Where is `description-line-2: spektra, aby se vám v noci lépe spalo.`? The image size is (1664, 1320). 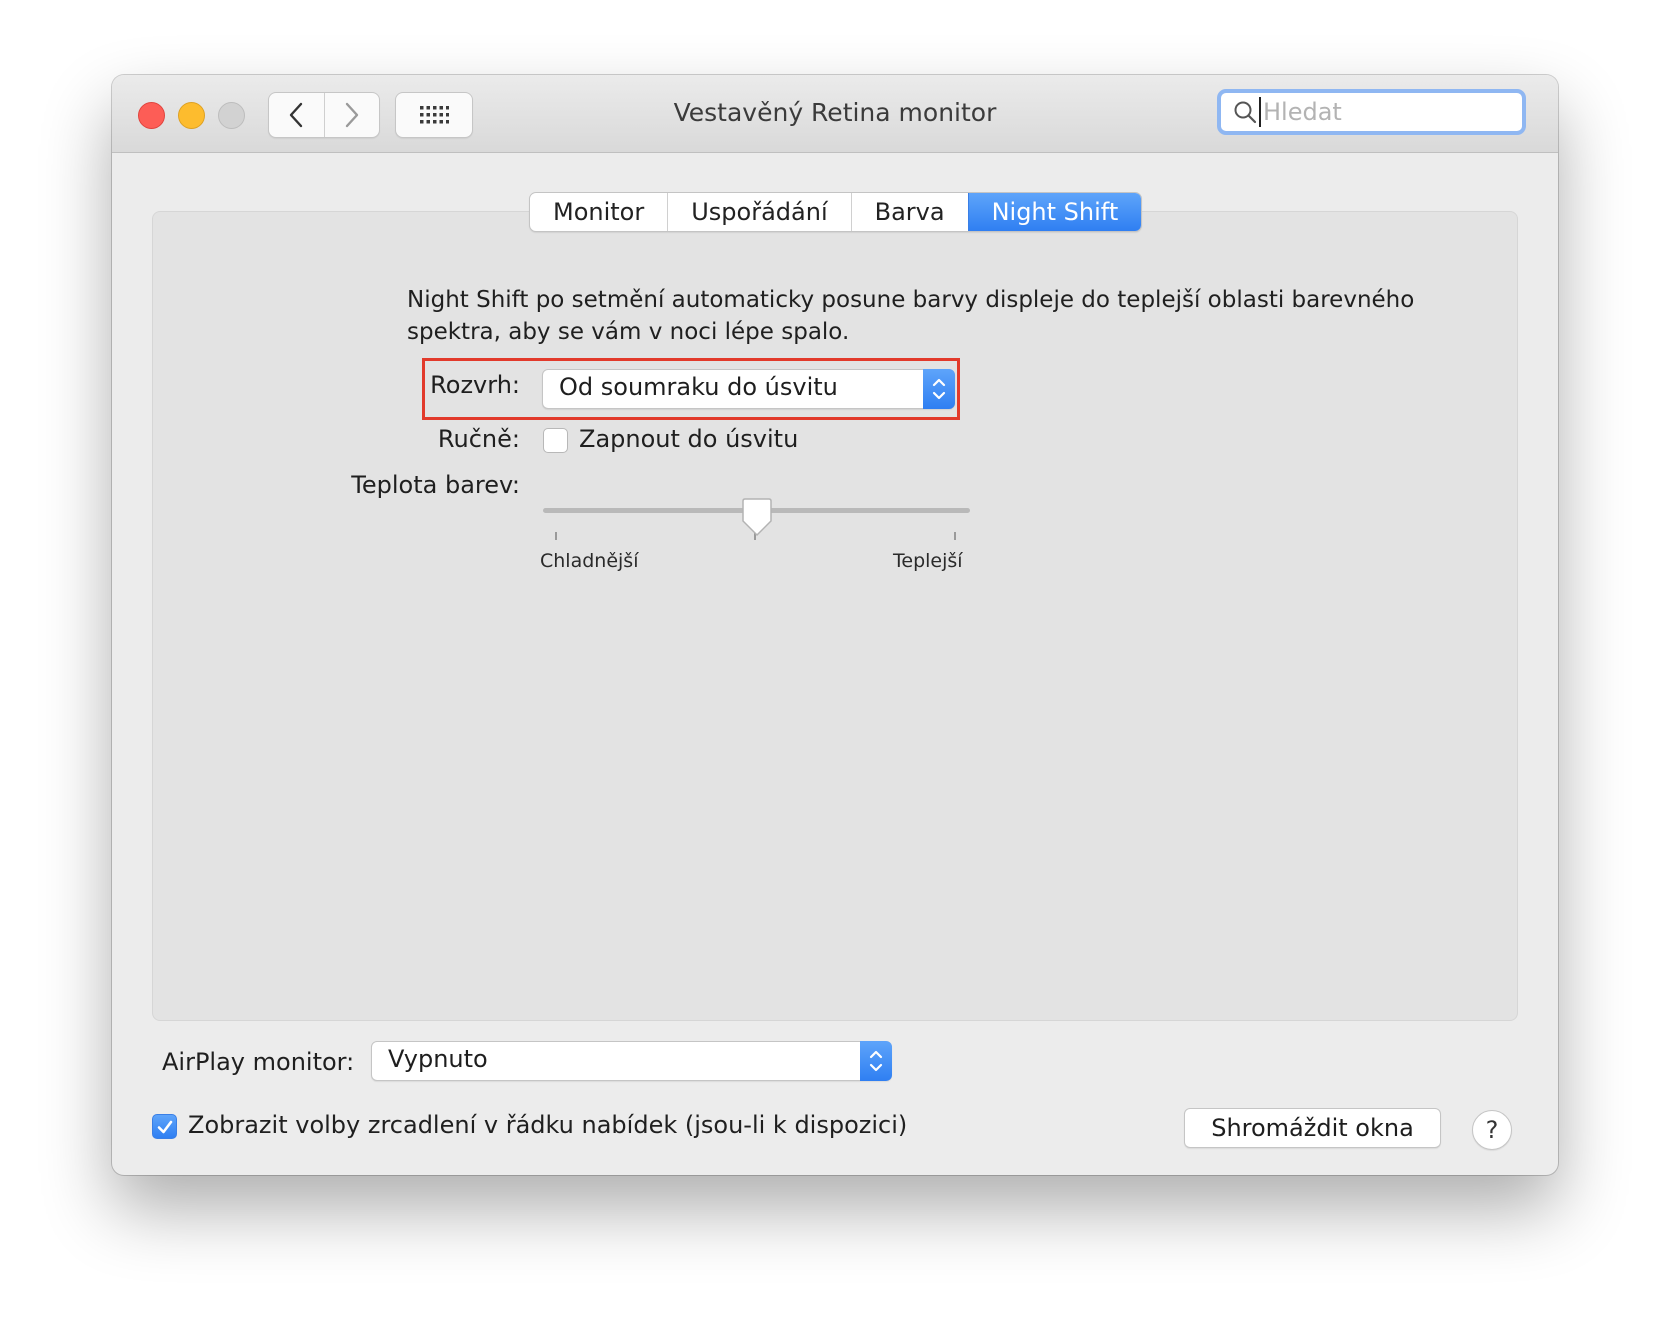 description-line-2: spektra, aby se vám v noci lépe spalo. is located at coordinates (628, 332).